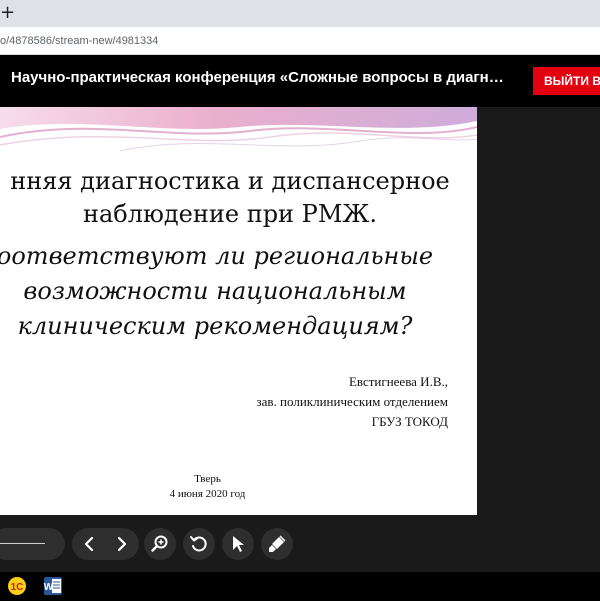 This screenshot has height=601, width=600. Describe the element at coordinates (300, 41) in the screenshot. I see `address-bar: o/4878586/stream-new/4981334` at that location.